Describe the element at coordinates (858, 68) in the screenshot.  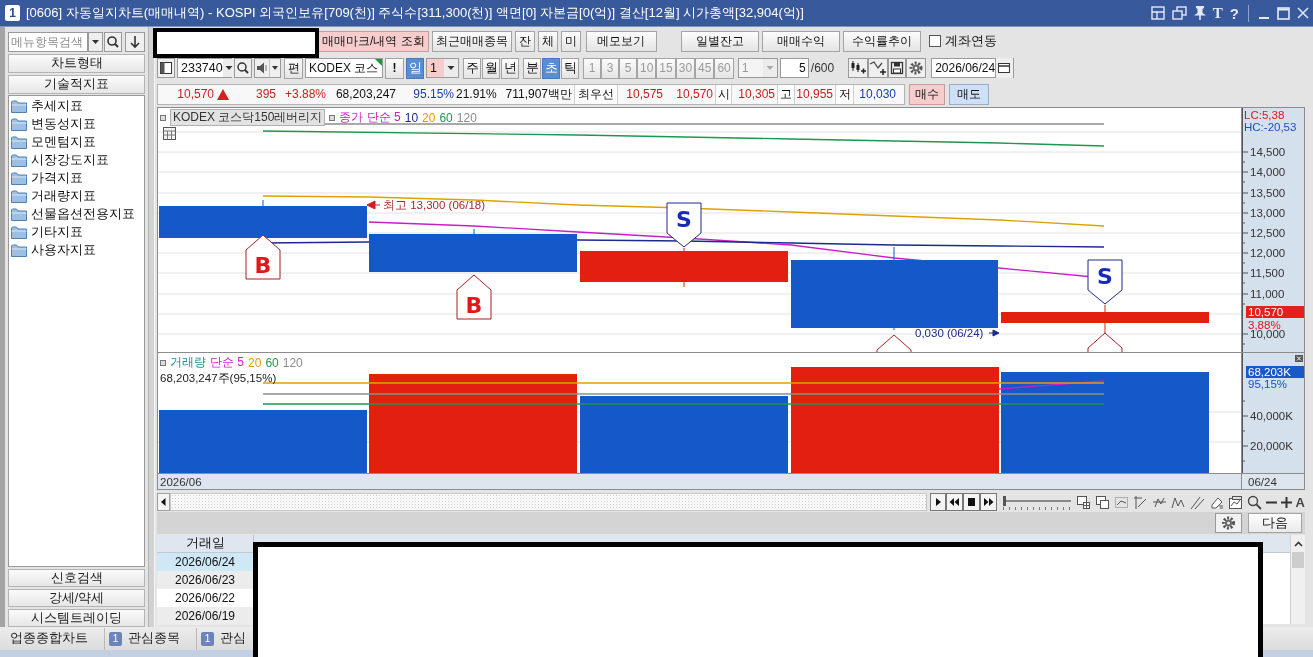
I see `candle-plus-icon` at that location.